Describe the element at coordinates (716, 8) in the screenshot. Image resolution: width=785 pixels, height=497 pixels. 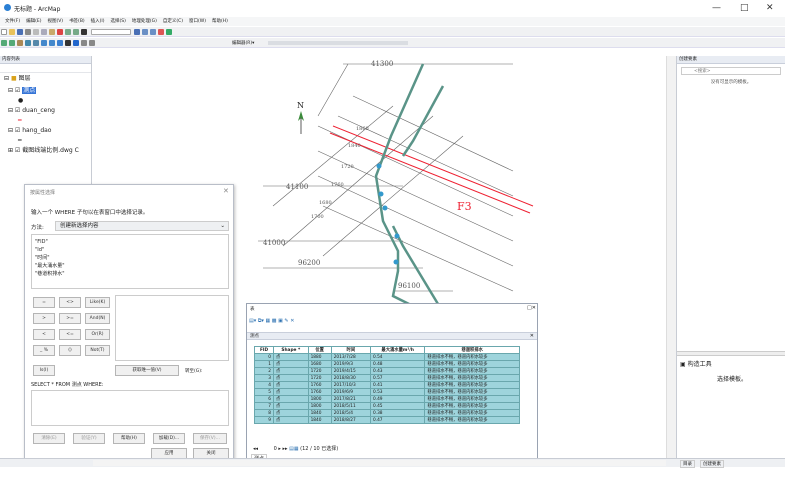
I see `minimize-button: —` at that location.